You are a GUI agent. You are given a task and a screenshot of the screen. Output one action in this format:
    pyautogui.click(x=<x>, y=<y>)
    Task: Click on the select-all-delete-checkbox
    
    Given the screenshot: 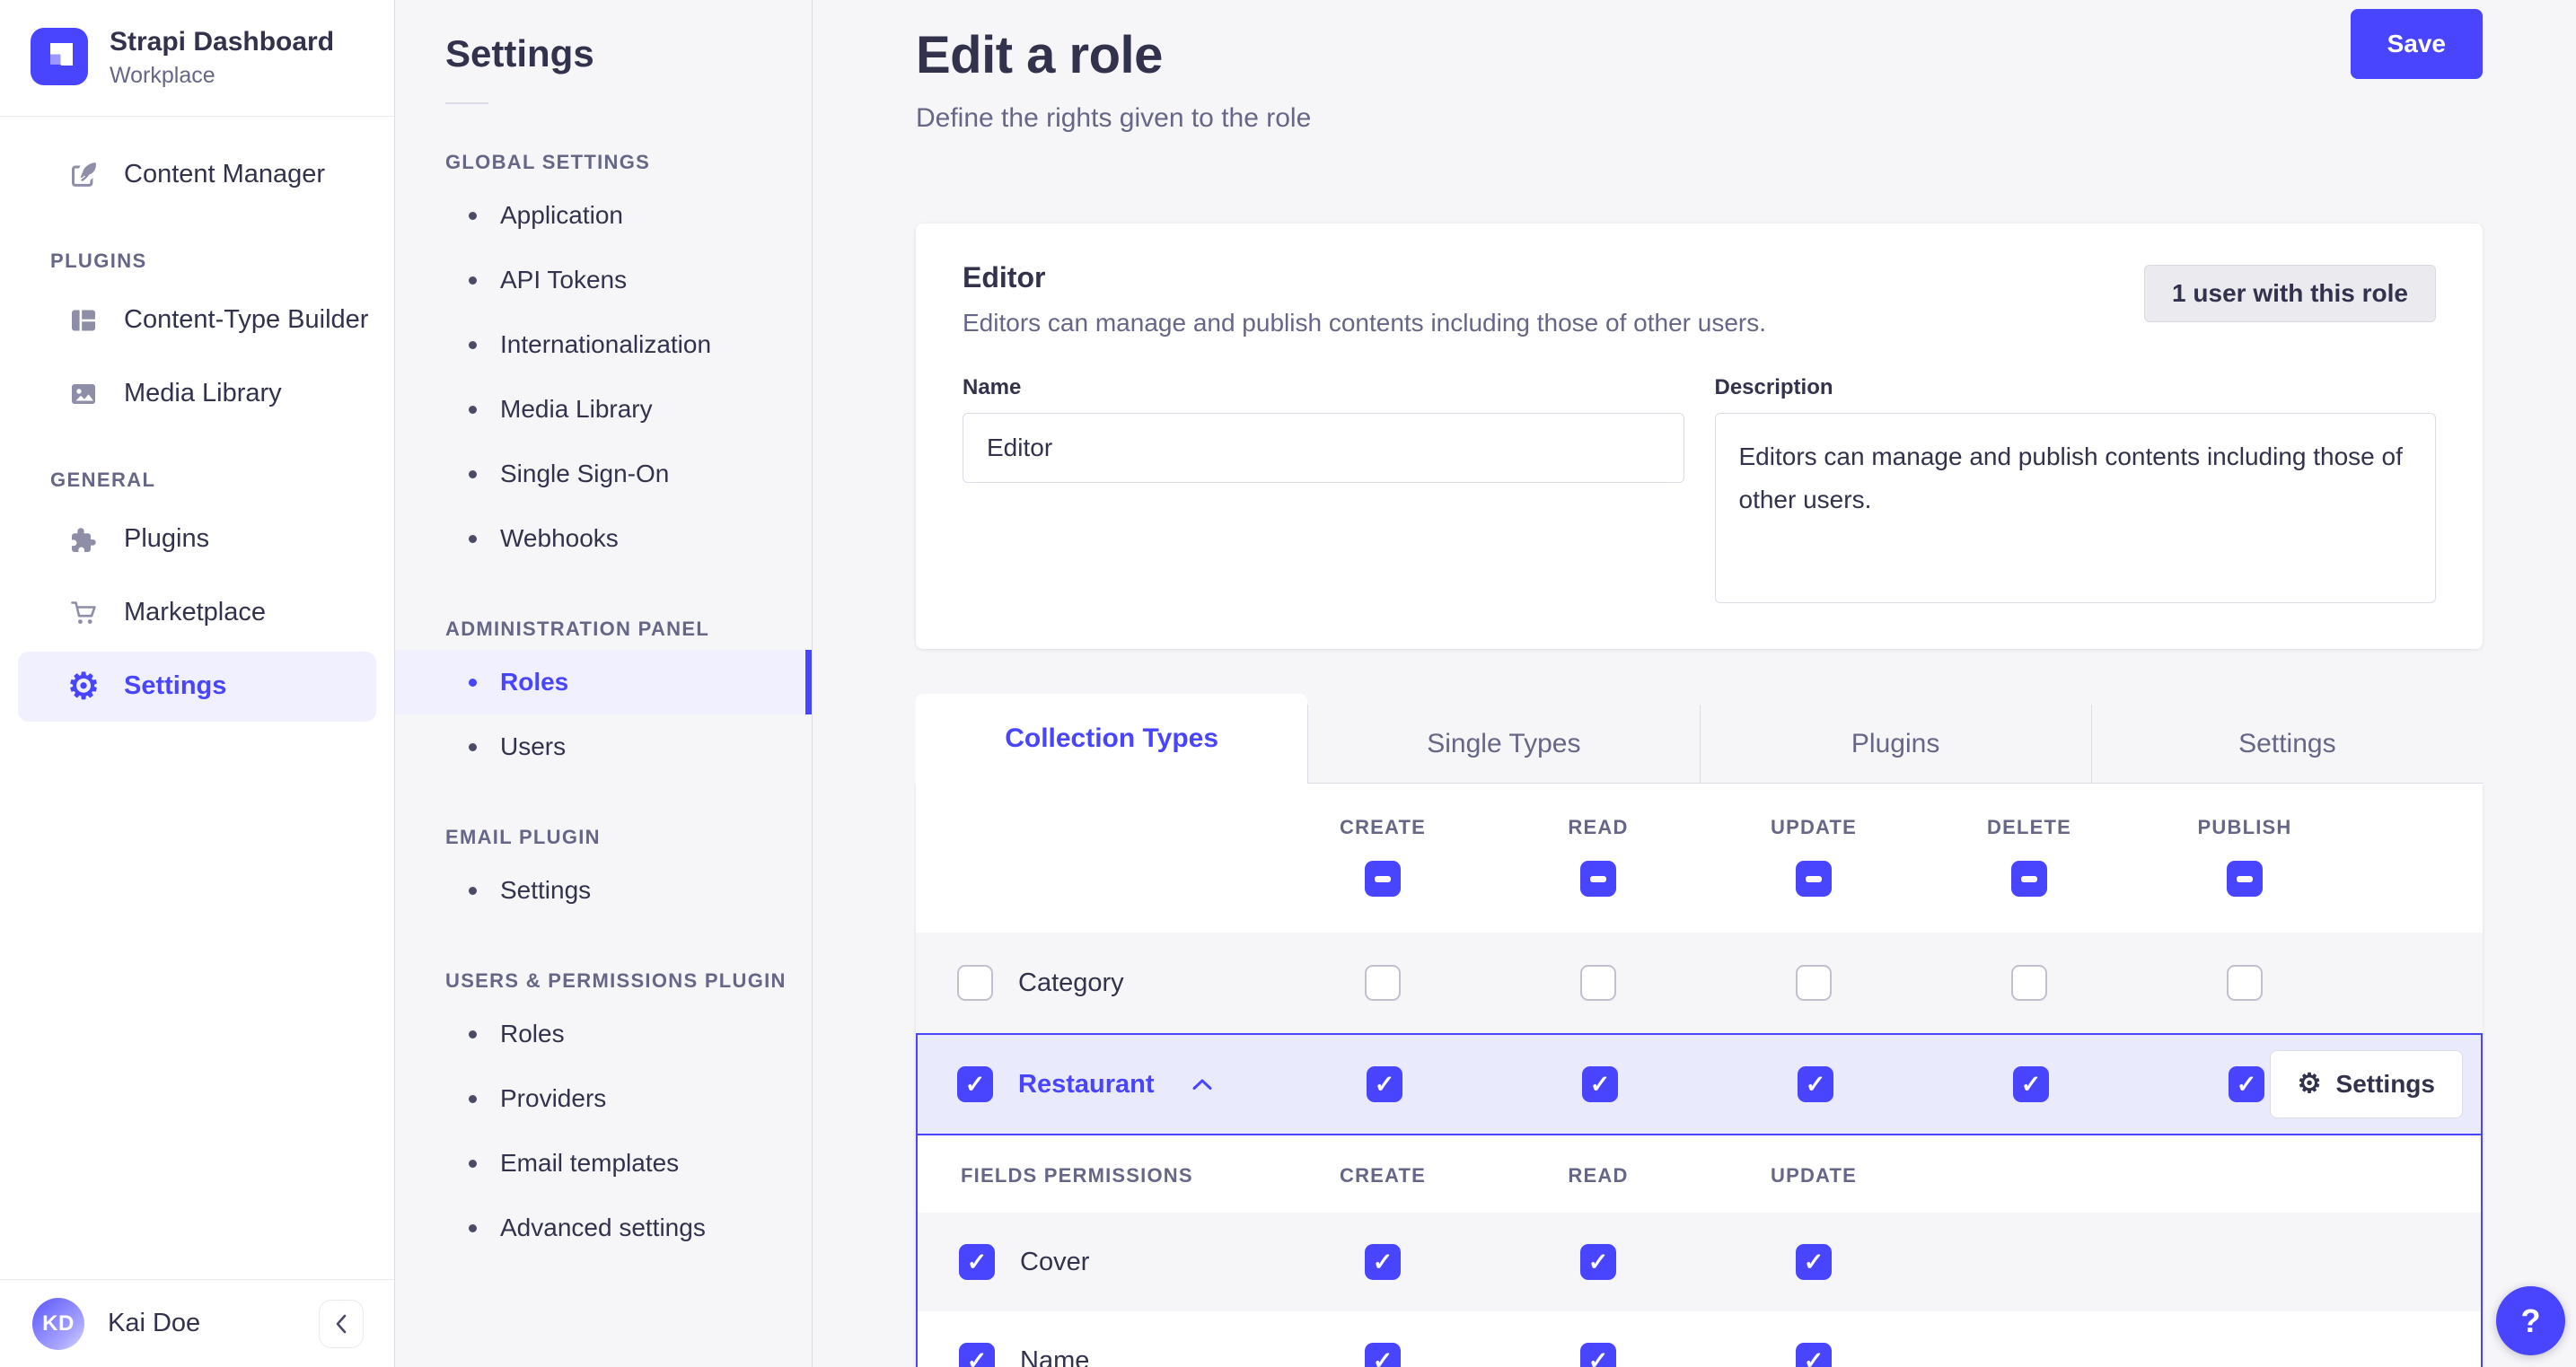 What is the action you would take?
    pyautogui.click(x=2029, y=879)
    